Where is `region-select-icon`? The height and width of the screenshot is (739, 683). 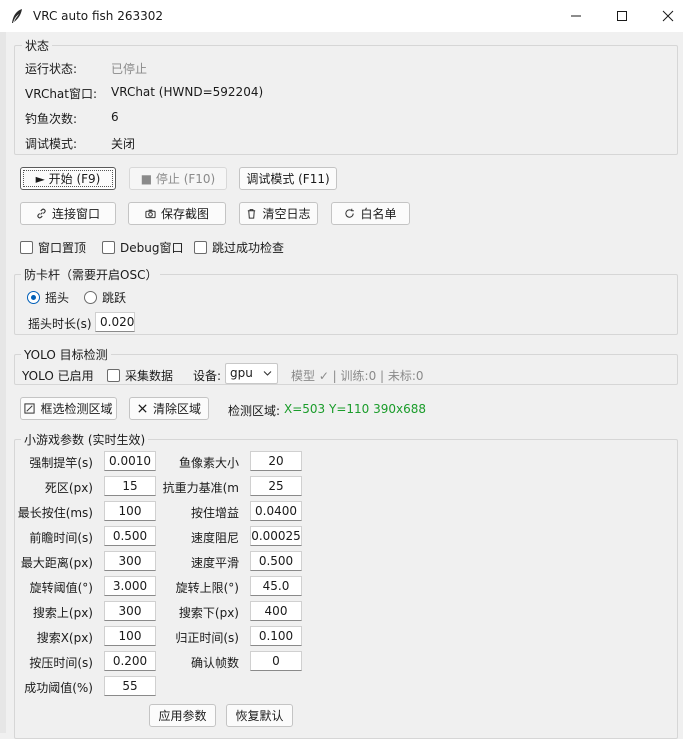
region-select-icon is located at coordinates (30, 408).